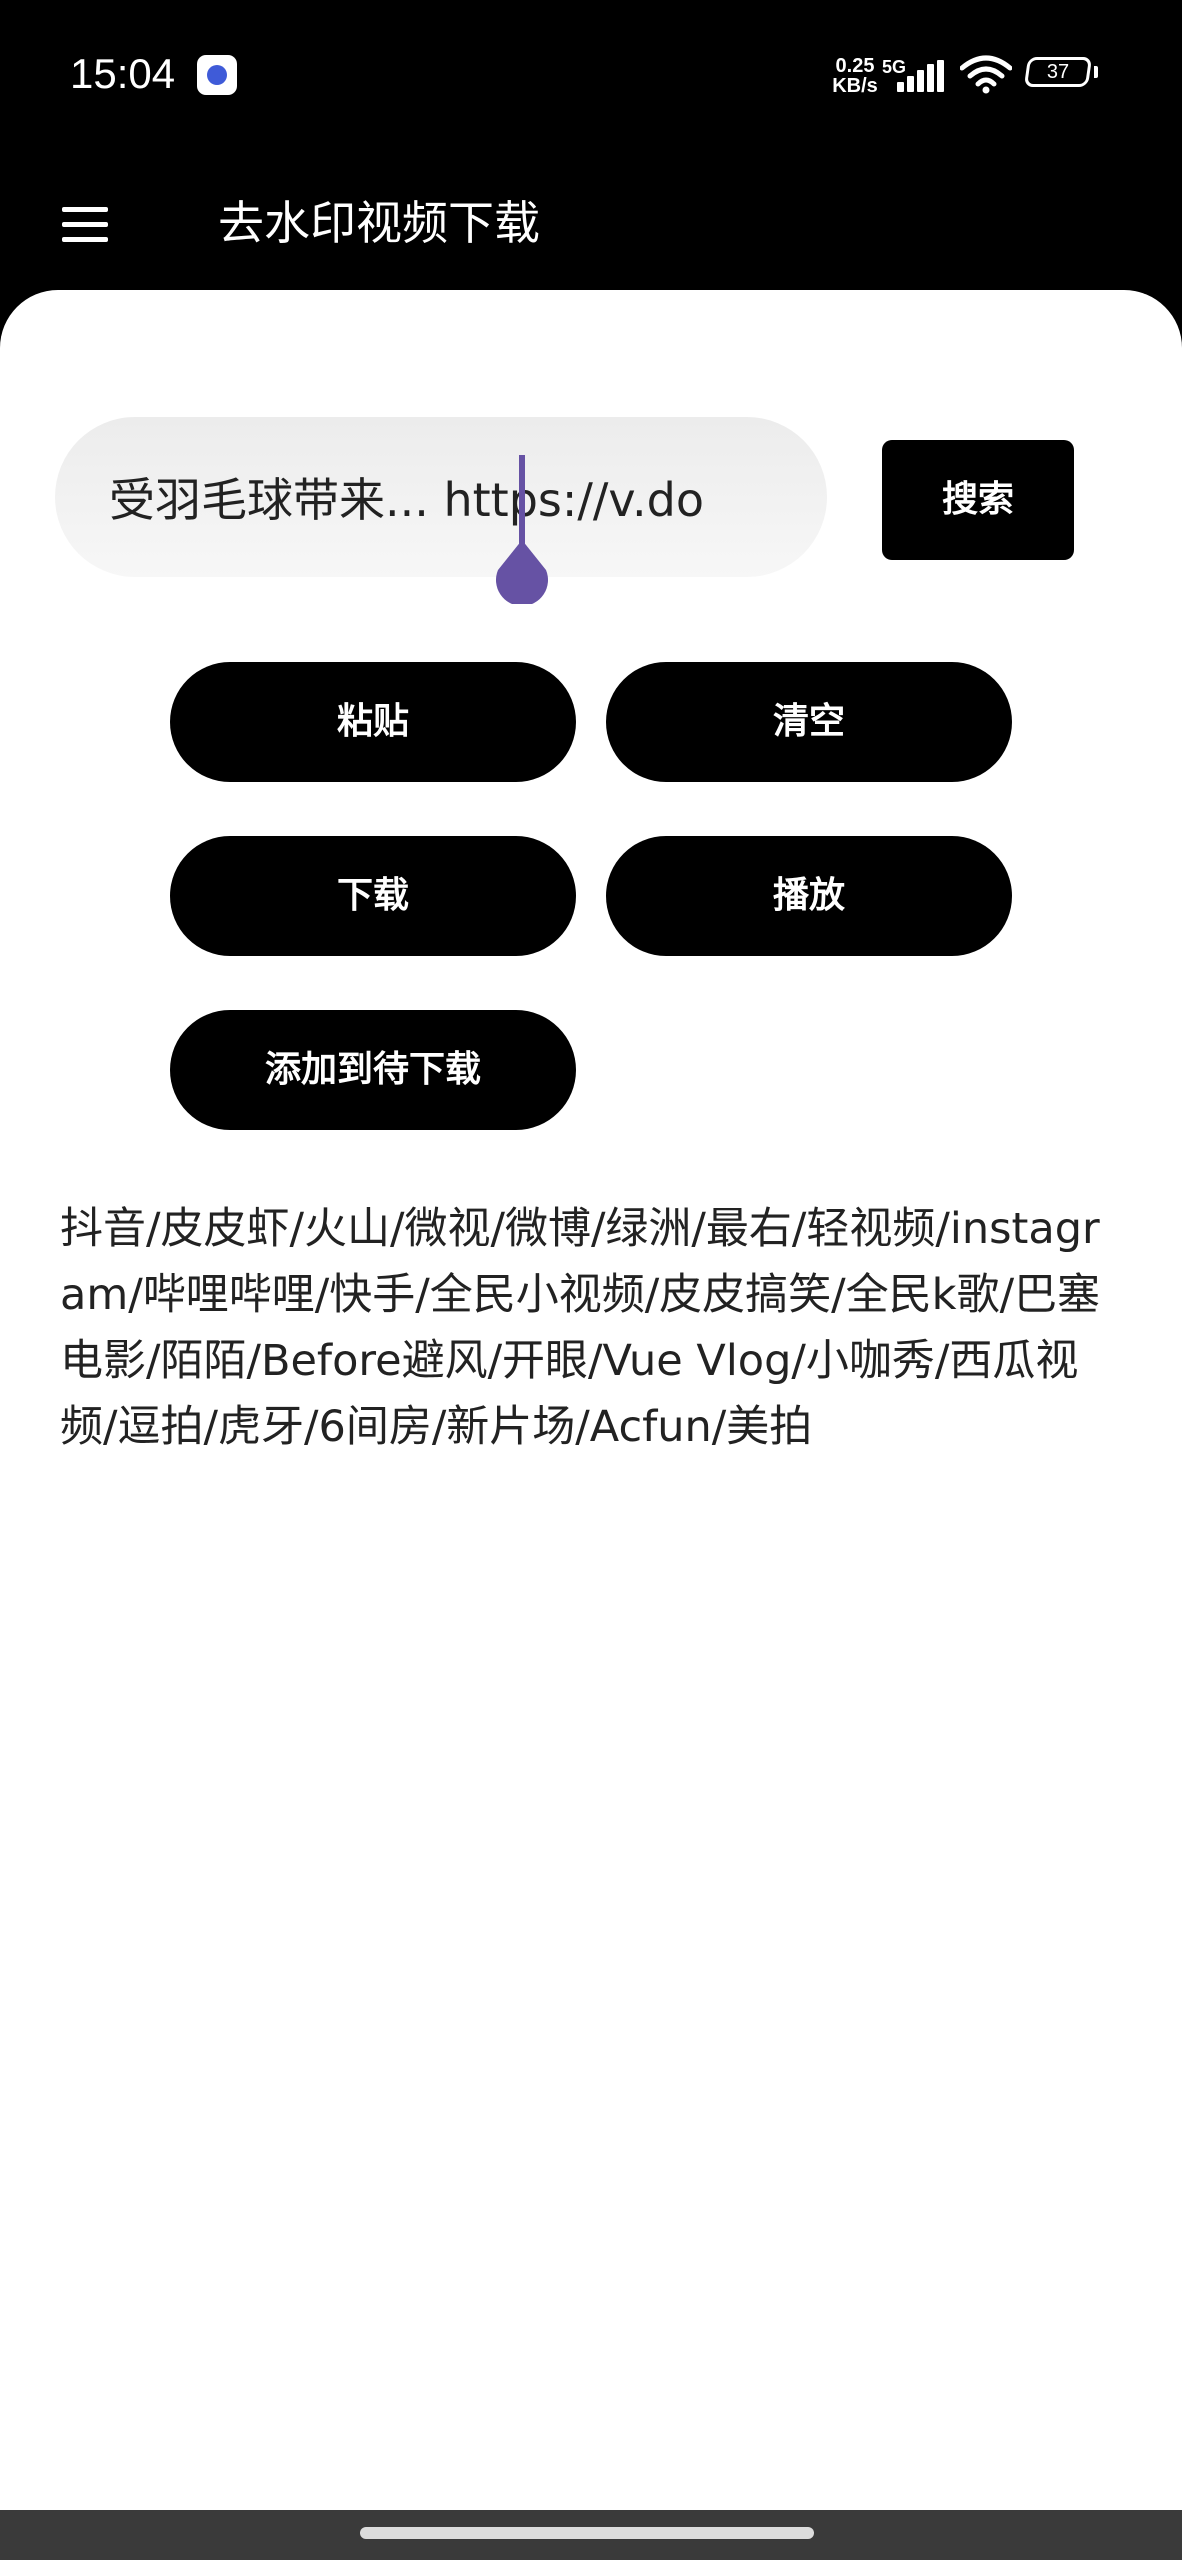 This screenshot has width=1182, height=2560. I want to click on cell-signal-icon, so click(921, 76).